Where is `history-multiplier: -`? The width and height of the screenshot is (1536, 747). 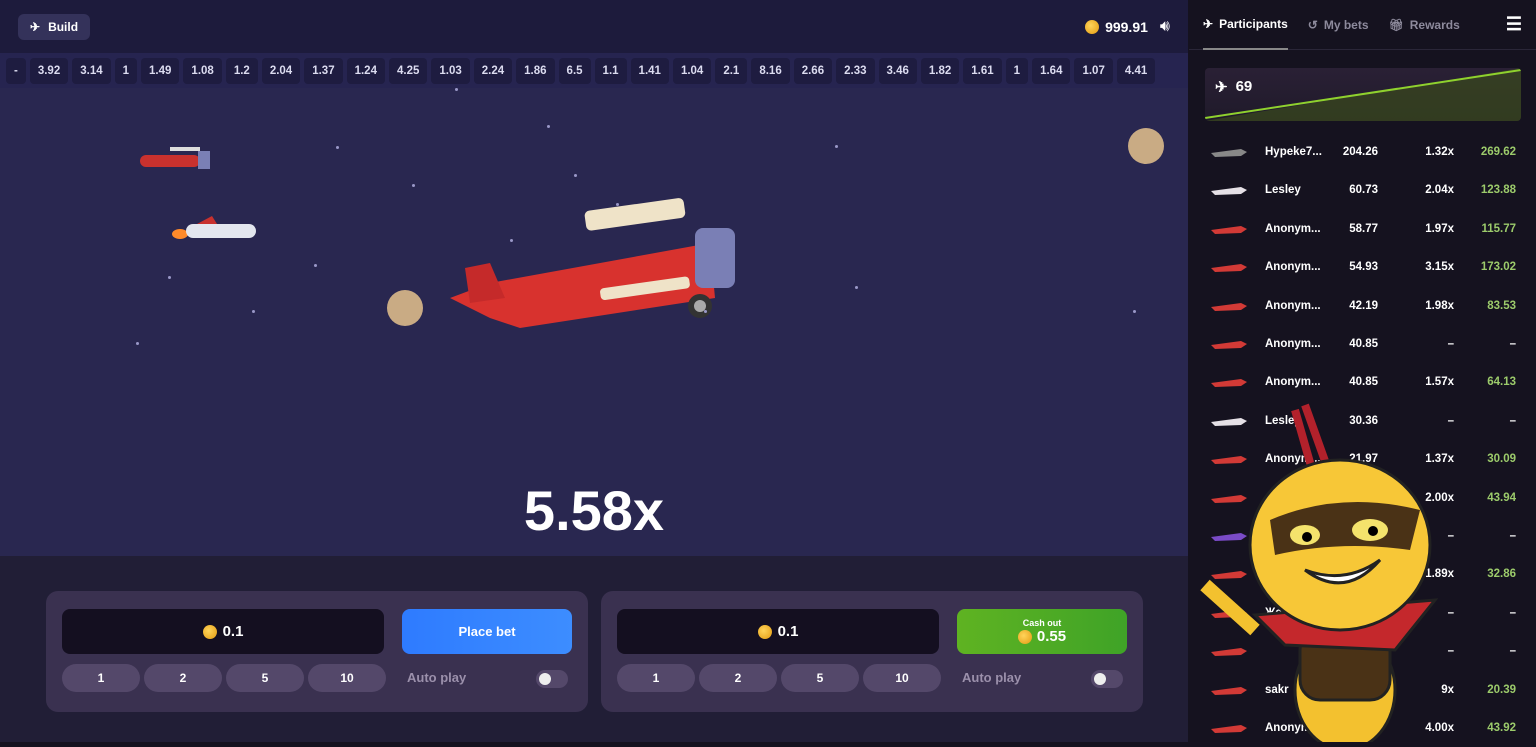
history-multiplier: - is located at coordinates (16, 71).